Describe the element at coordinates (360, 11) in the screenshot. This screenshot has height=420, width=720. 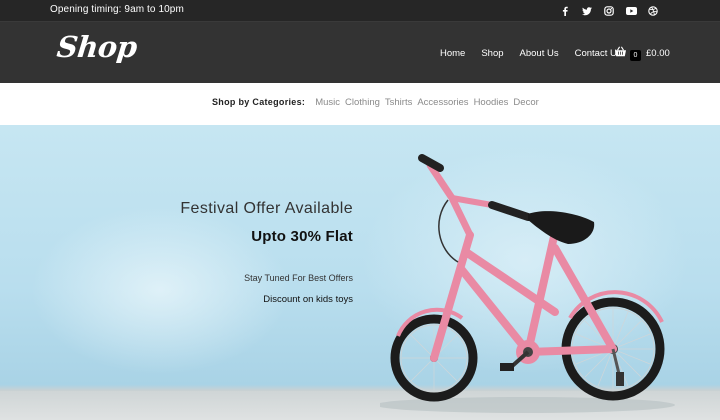
I see `top-bar: Opening timing: 9am to 10pm` at that location.